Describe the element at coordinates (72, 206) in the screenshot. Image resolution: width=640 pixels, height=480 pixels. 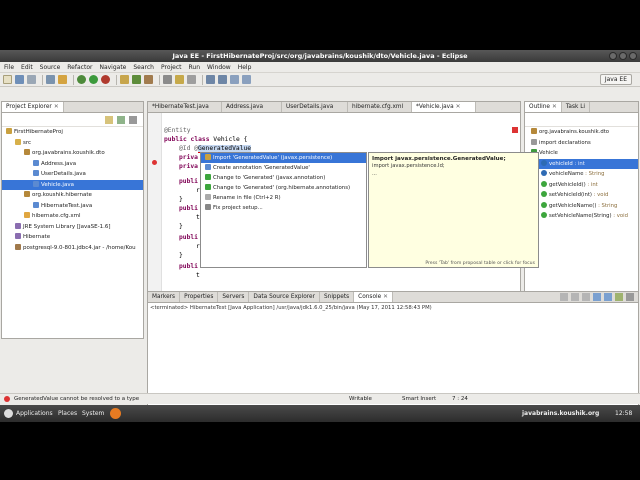
I see `tree-item: HibernateTest.java` at that location.